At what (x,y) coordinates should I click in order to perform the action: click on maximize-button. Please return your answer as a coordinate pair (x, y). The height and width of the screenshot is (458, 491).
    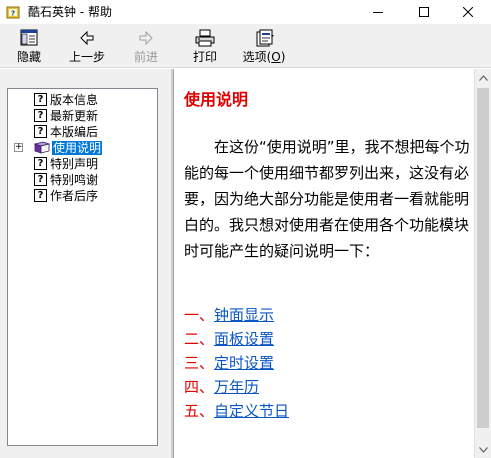
    Looking at the image, I should click on (424, 12).